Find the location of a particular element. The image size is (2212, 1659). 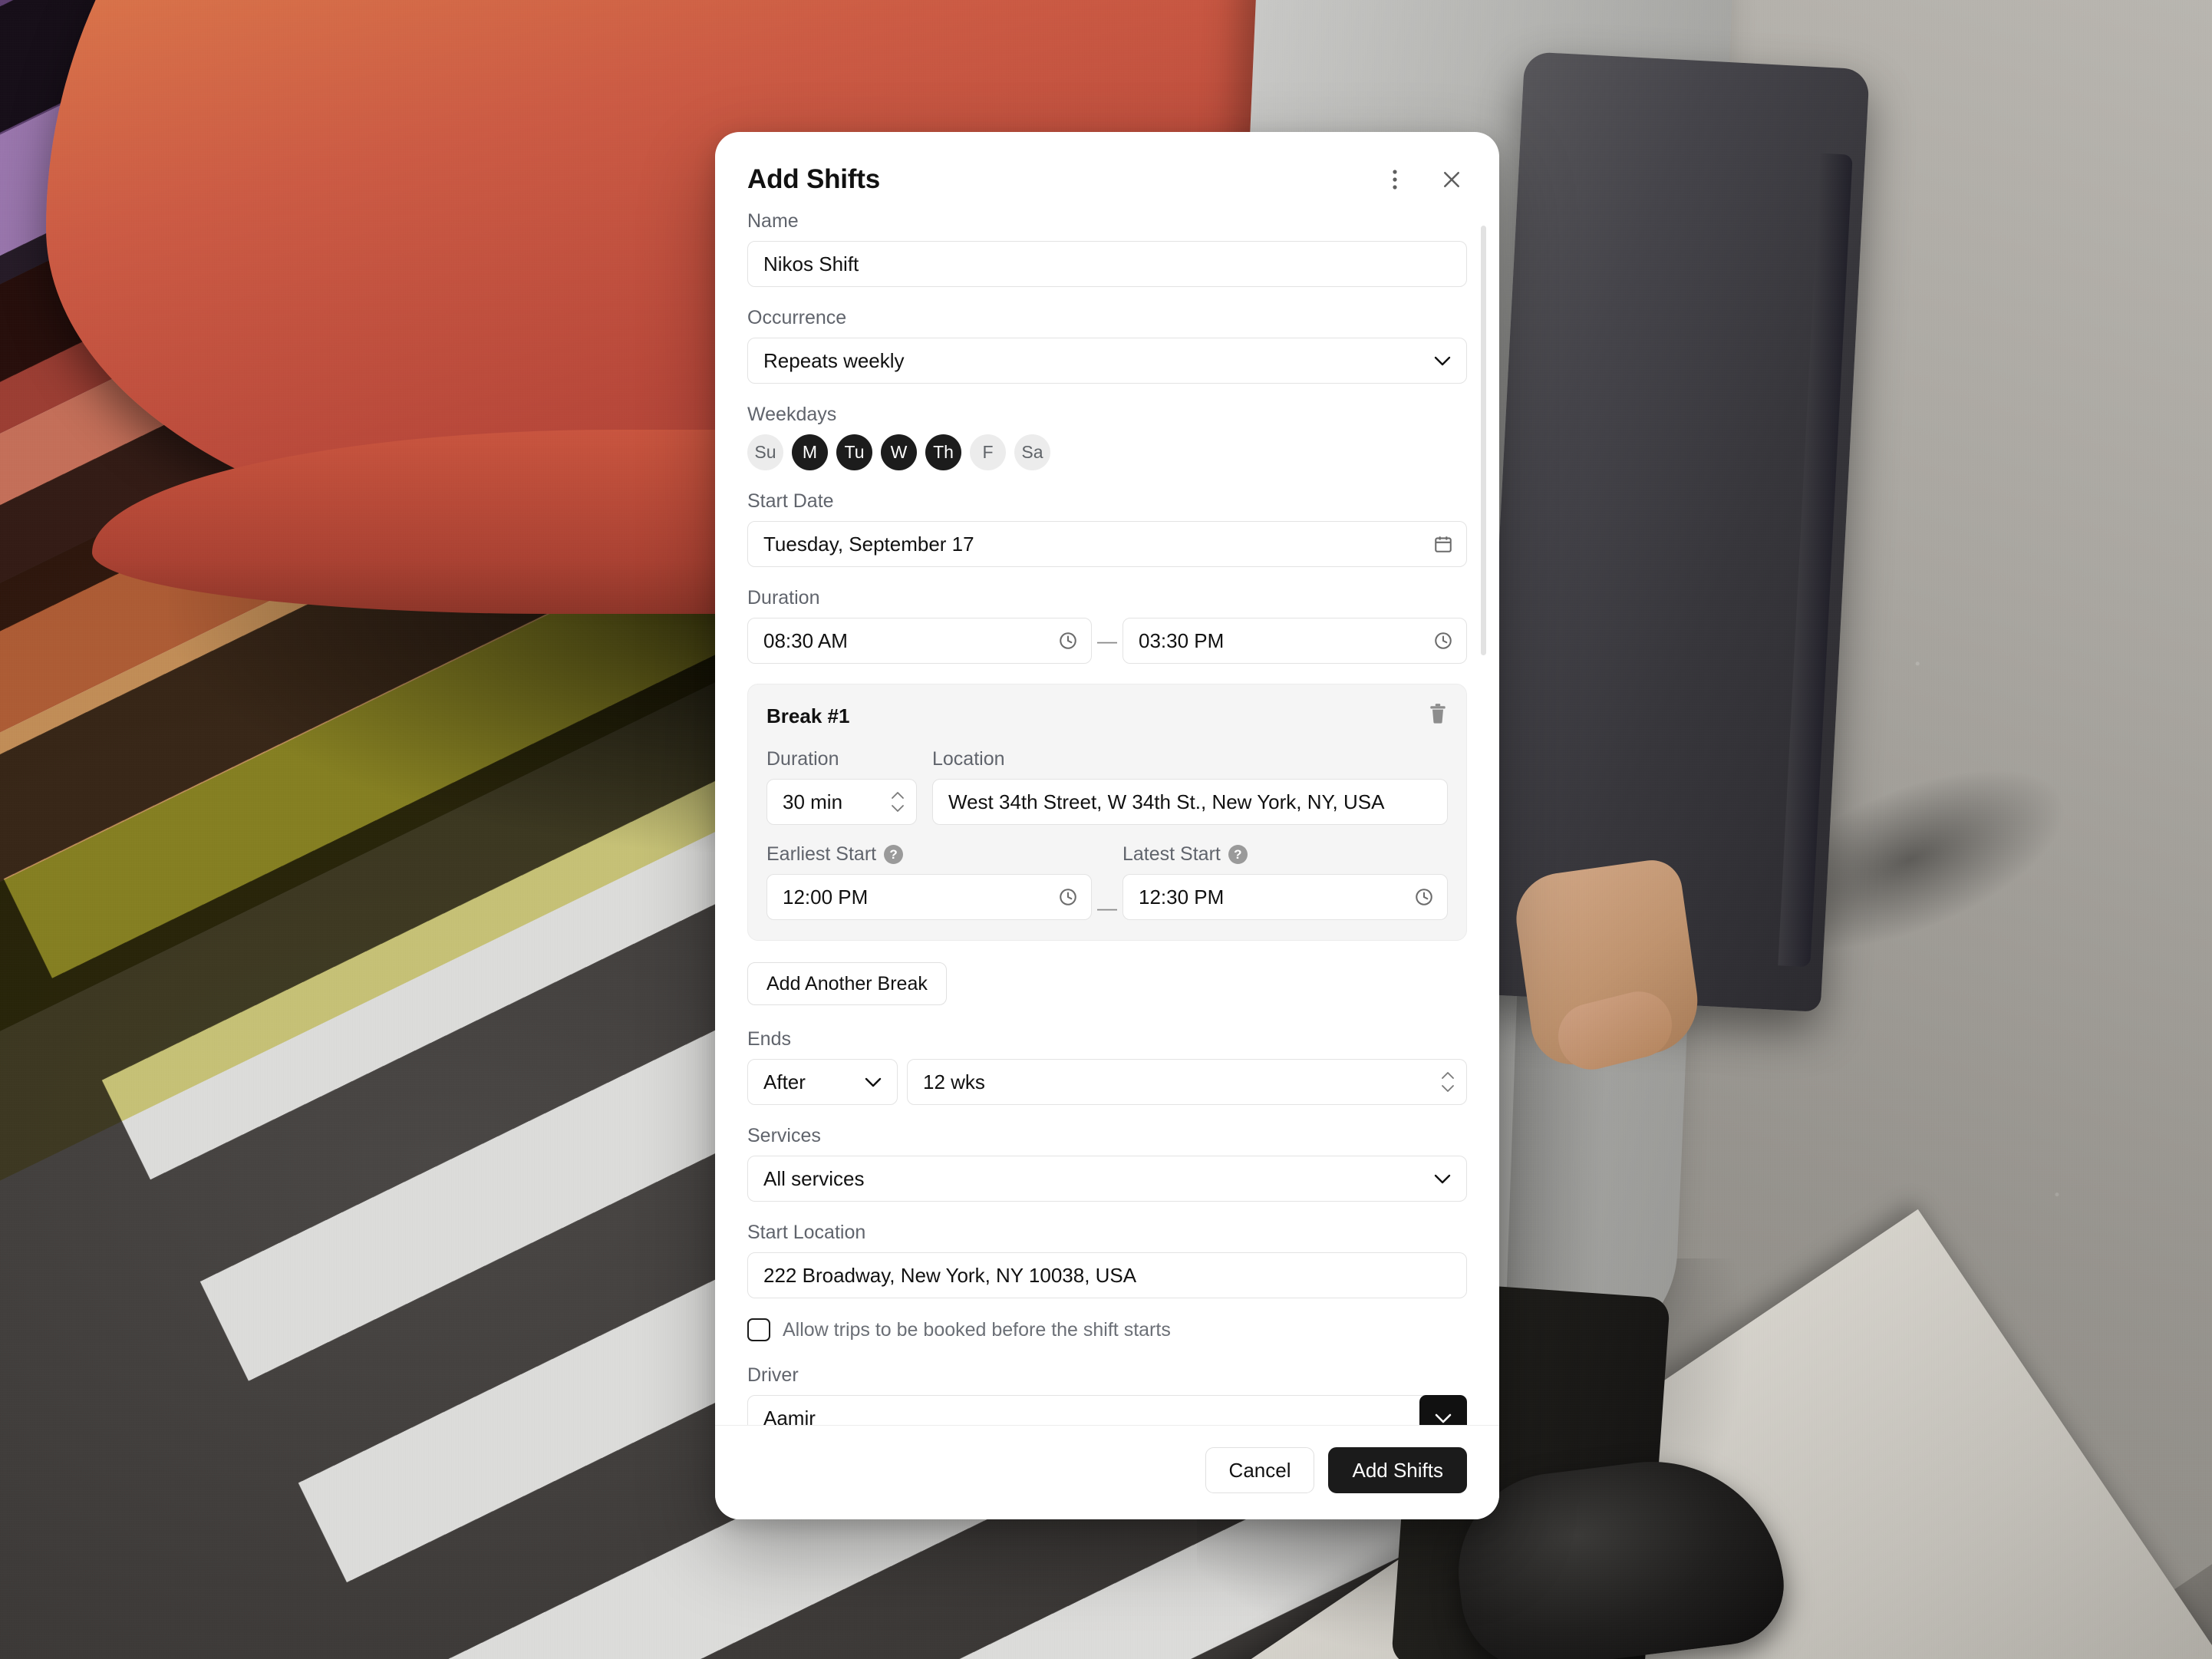

services-value: All services is located at coordinates (814, 1178).